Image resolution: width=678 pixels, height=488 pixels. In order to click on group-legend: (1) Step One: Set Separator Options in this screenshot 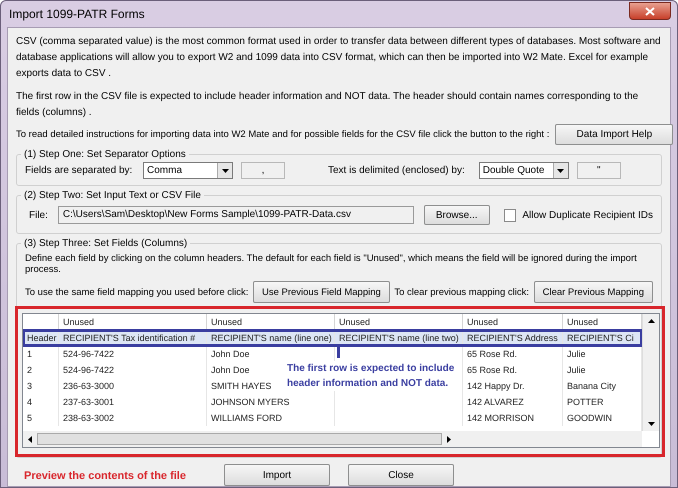, I will do `click(105, 154)`.